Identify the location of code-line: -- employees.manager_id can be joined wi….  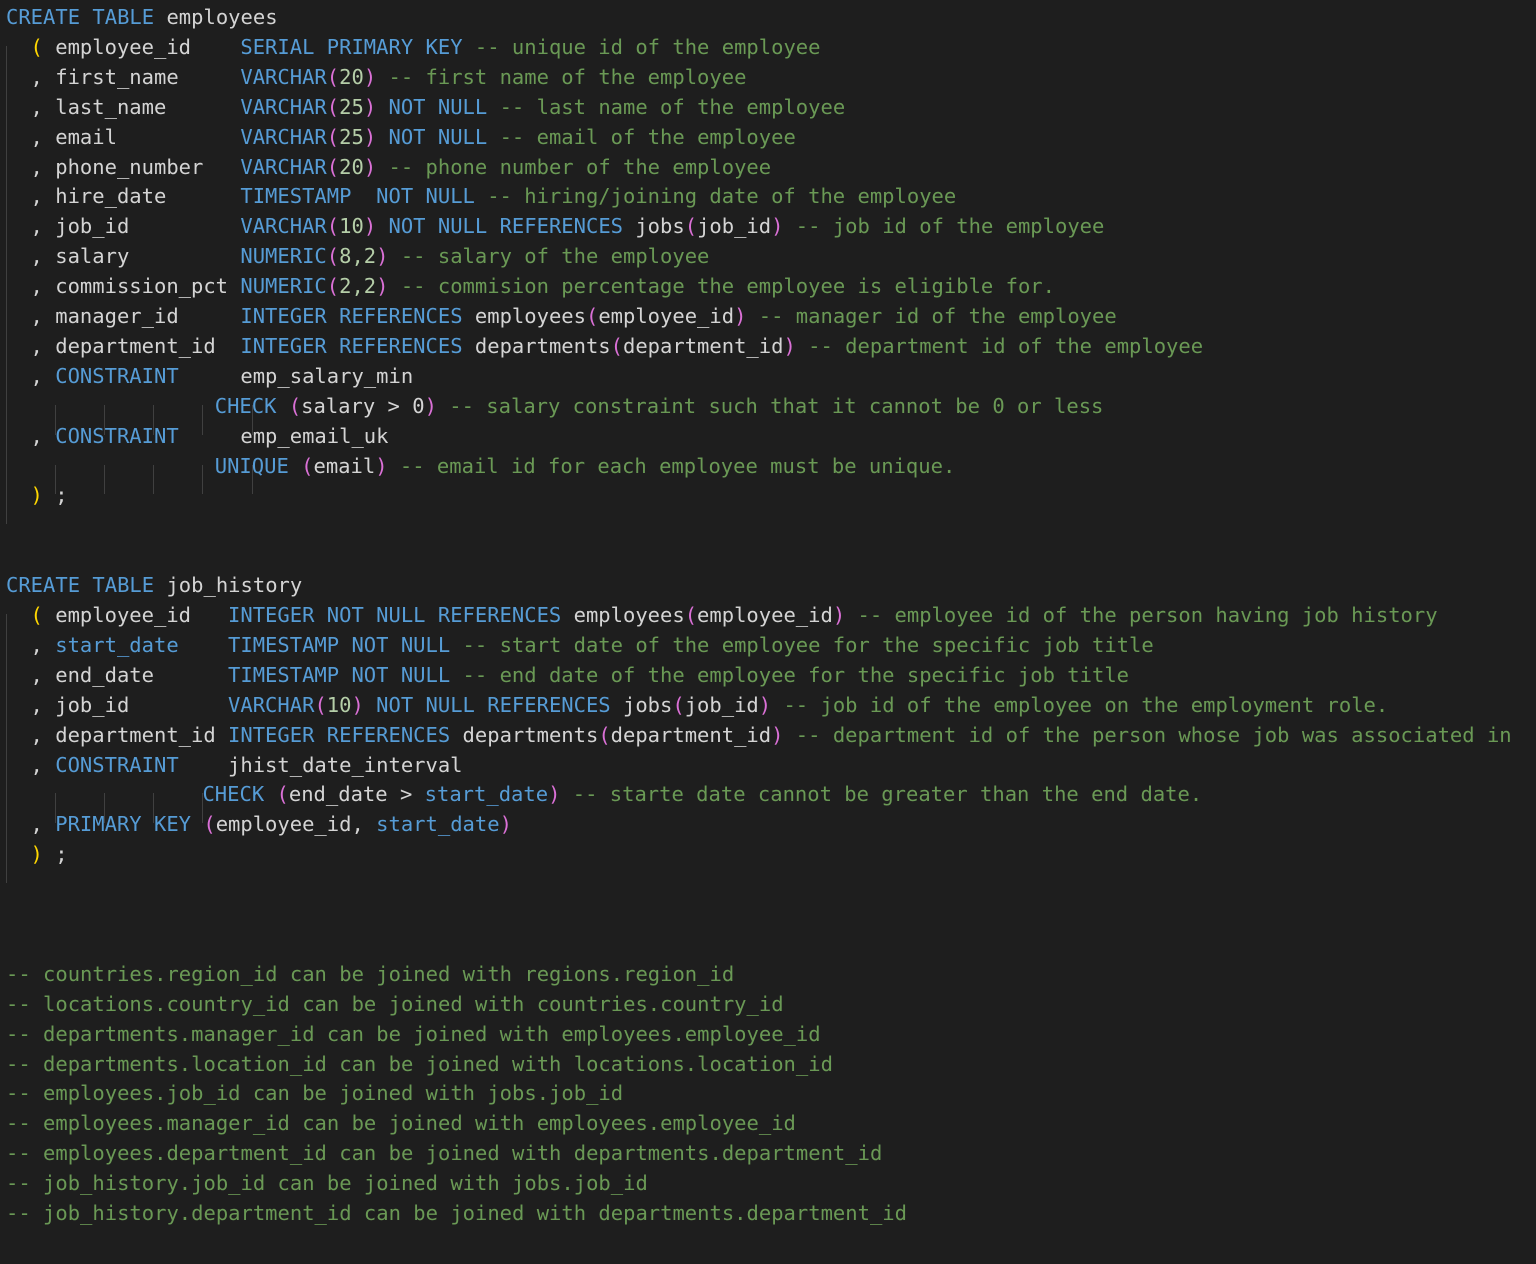
(401, 1124).